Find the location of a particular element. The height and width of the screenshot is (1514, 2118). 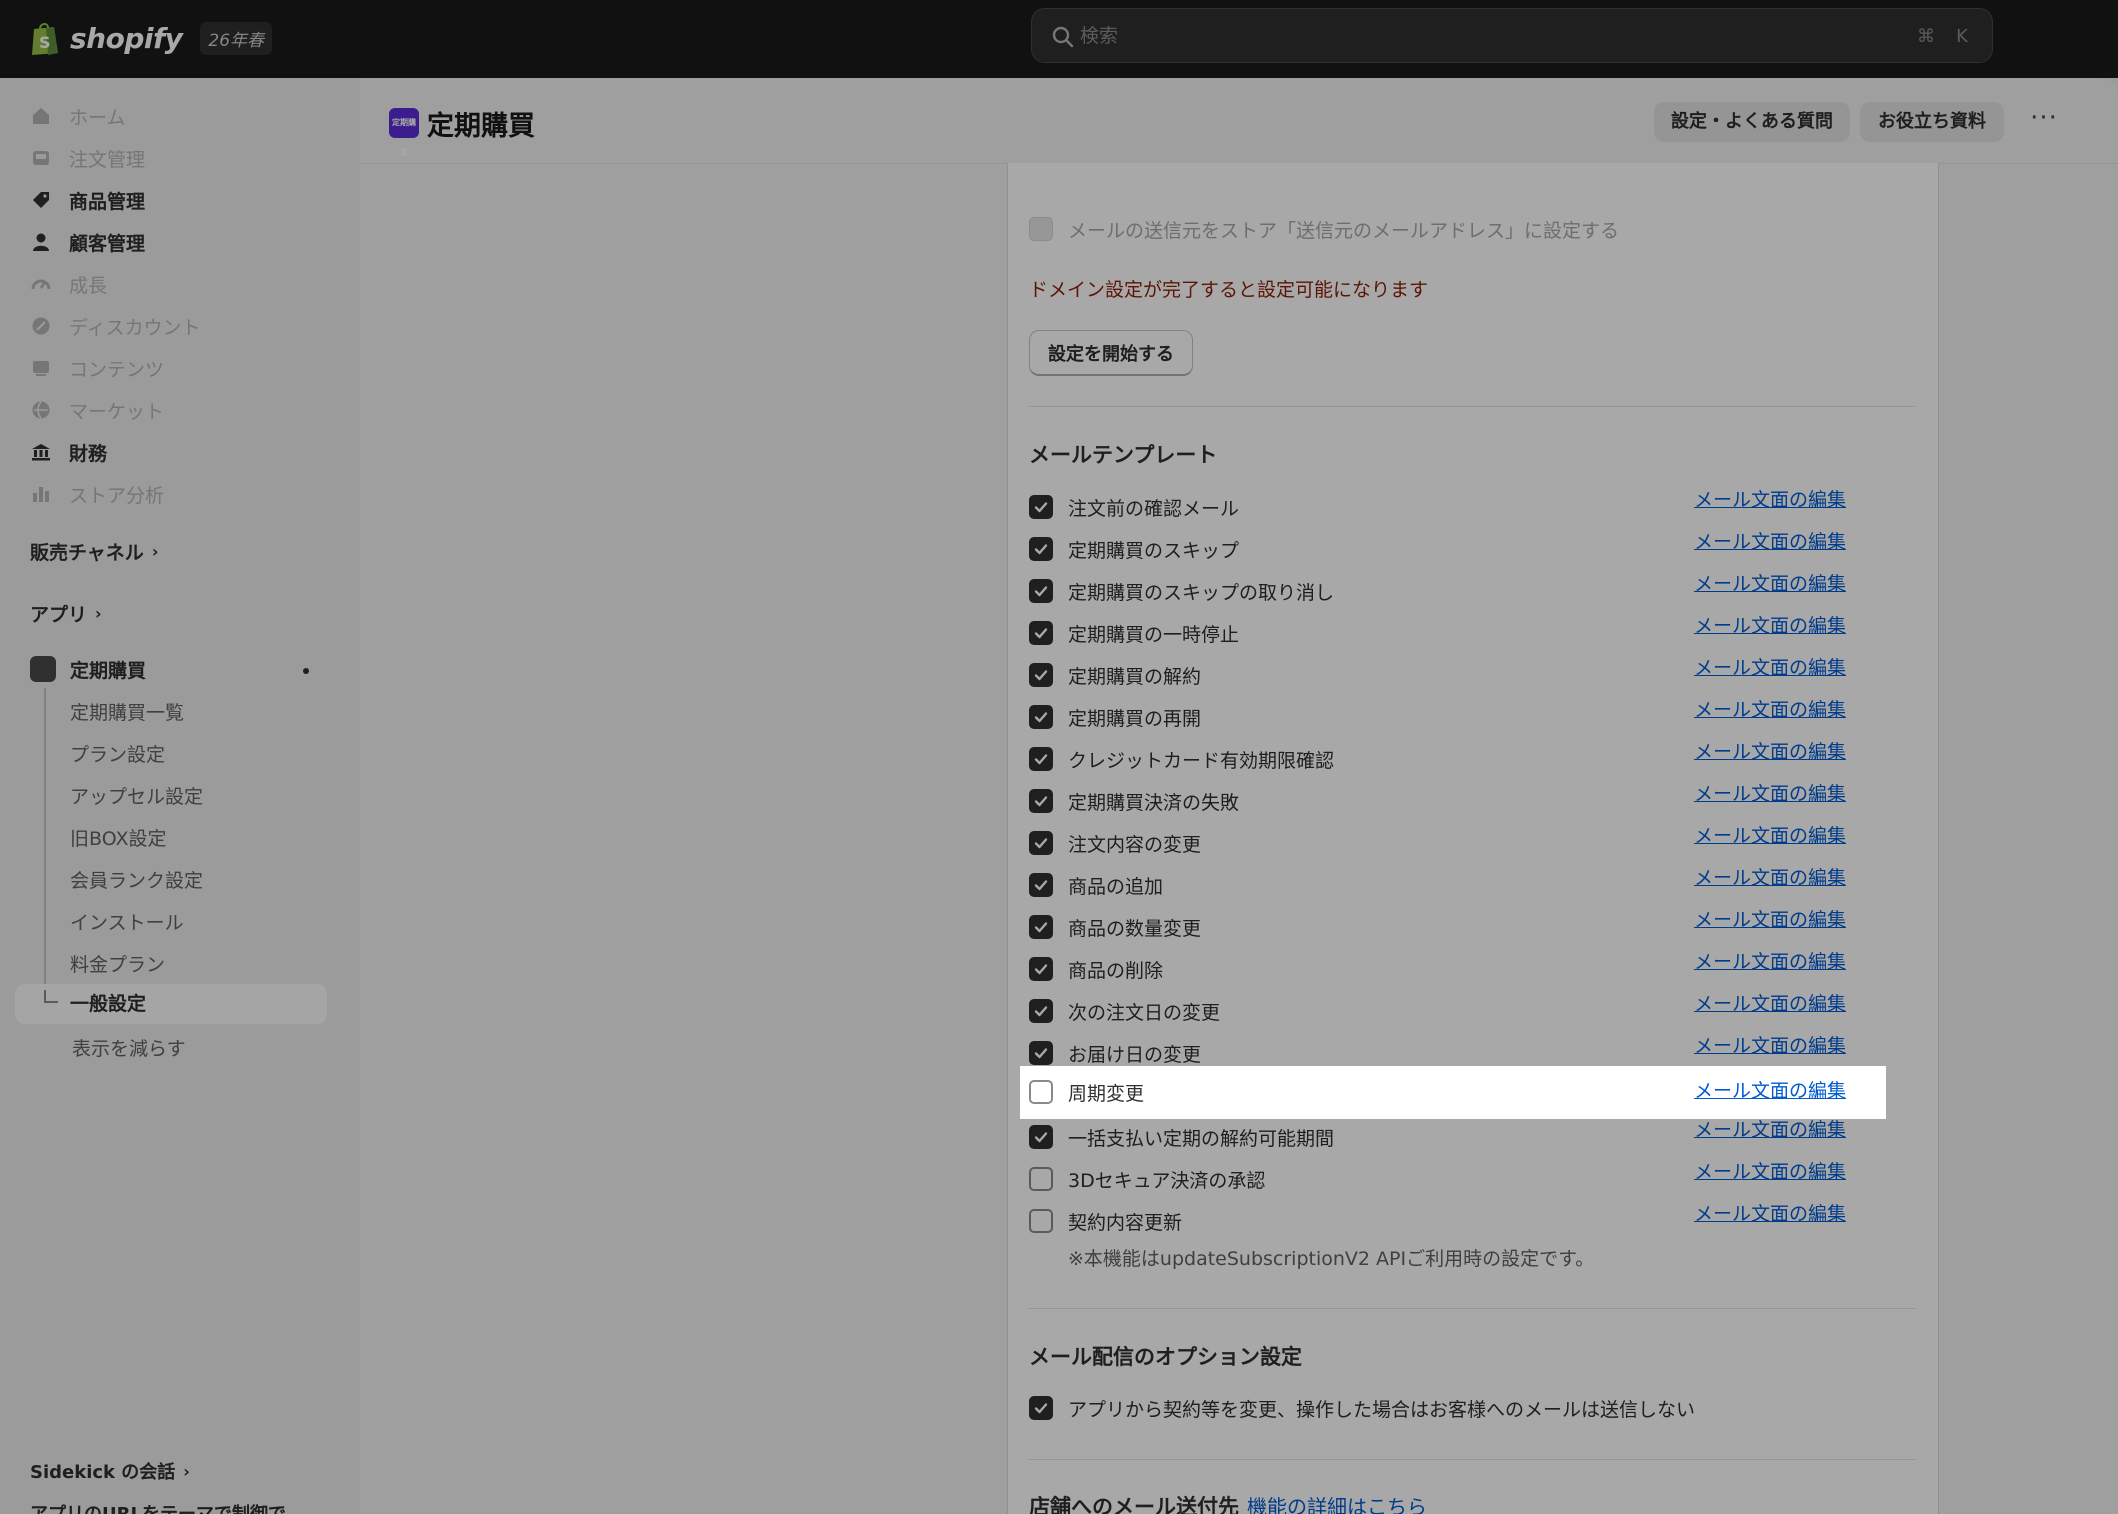

sub-member-rank-settings: 会員ランク設定 is located at coordinates (136, 879).